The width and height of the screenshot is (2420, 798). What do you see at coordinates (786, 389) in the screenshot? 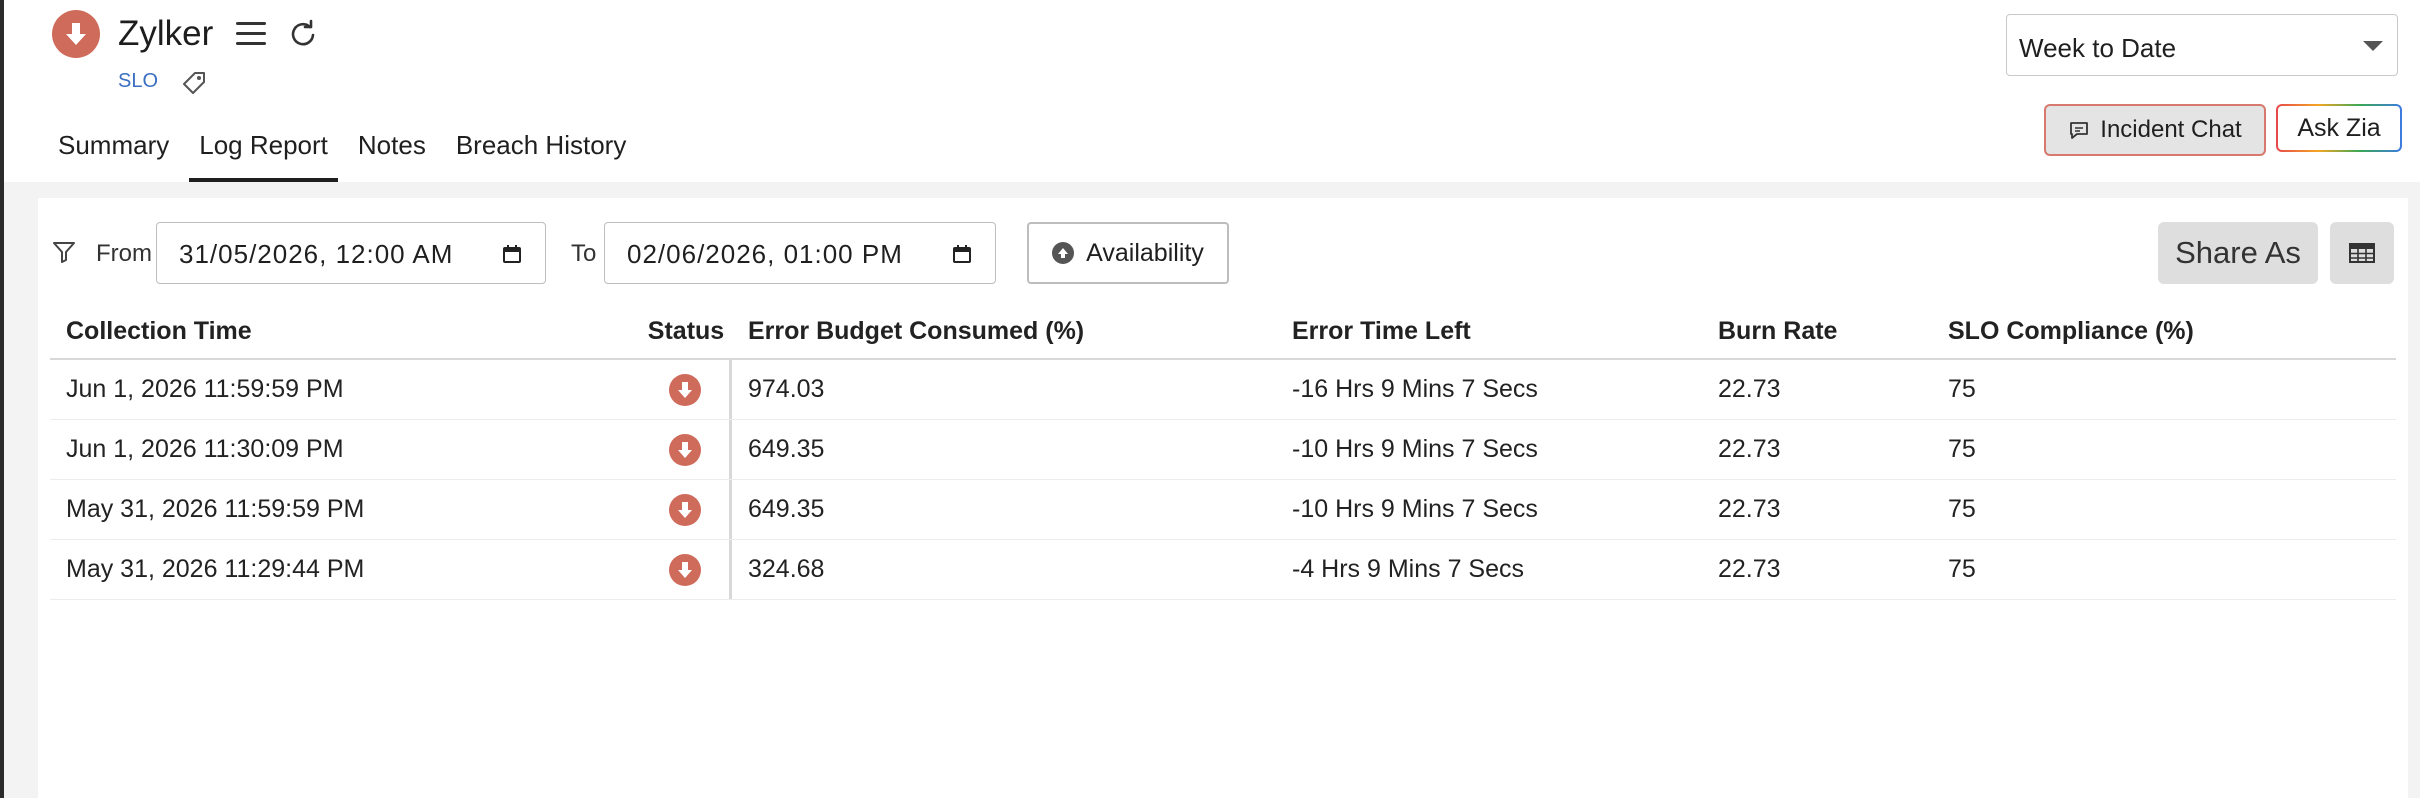
I see `cell-error-budget-consumed: 974.03` at bounding box center [786, 389].